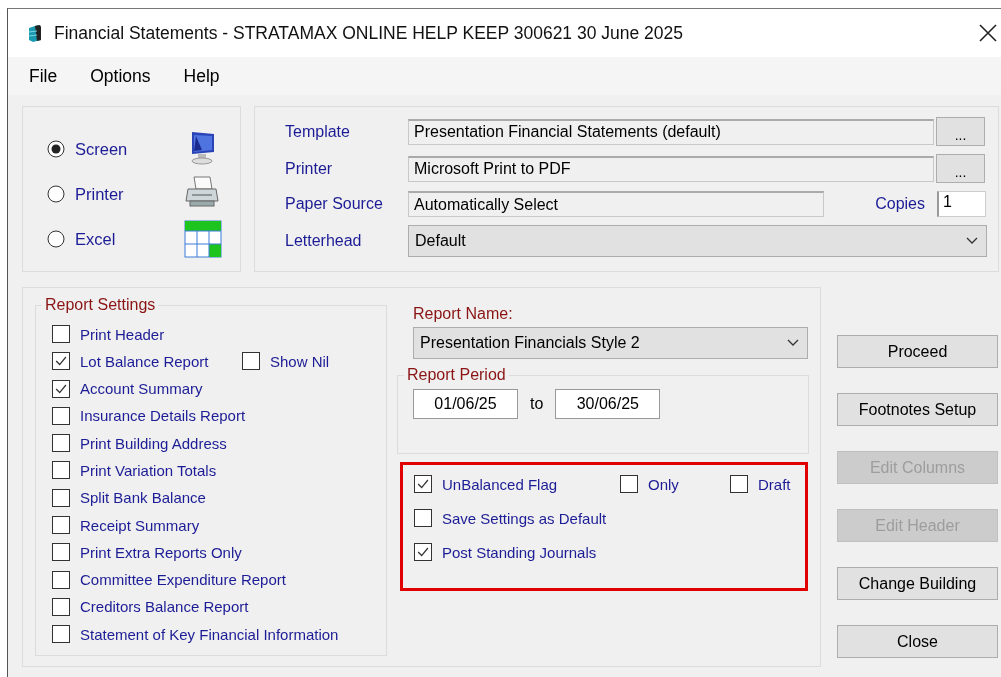  What do you see at coordinates (309, 168) in the screenshot?
I see `field-label: Printer` at bounding box center [309, 168].